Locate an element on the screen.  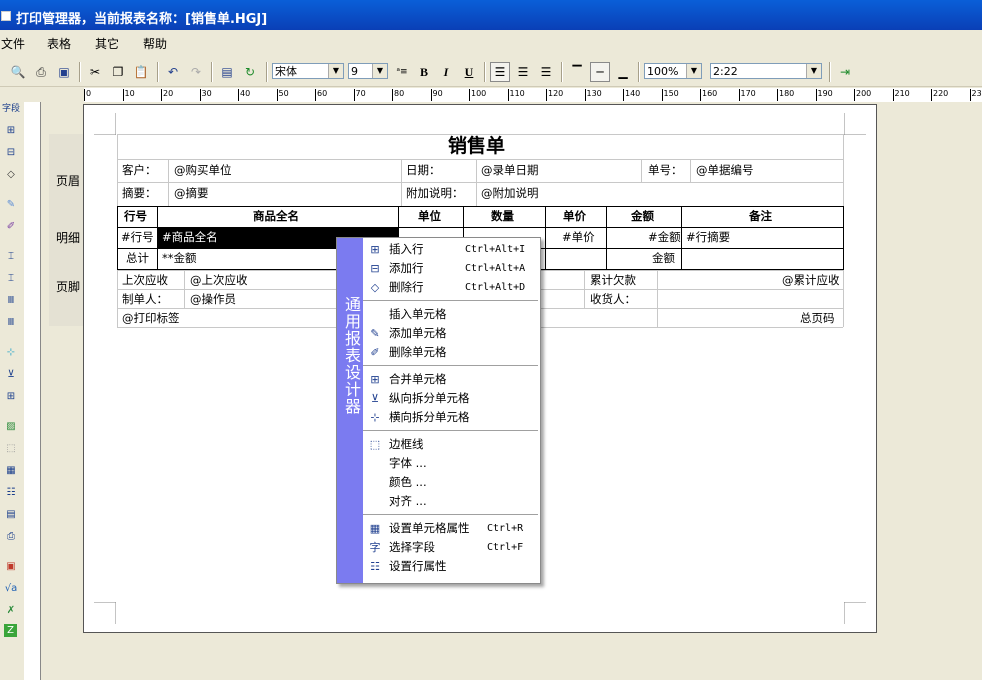
column-header: 备注 is located at coordinates (760, 216).